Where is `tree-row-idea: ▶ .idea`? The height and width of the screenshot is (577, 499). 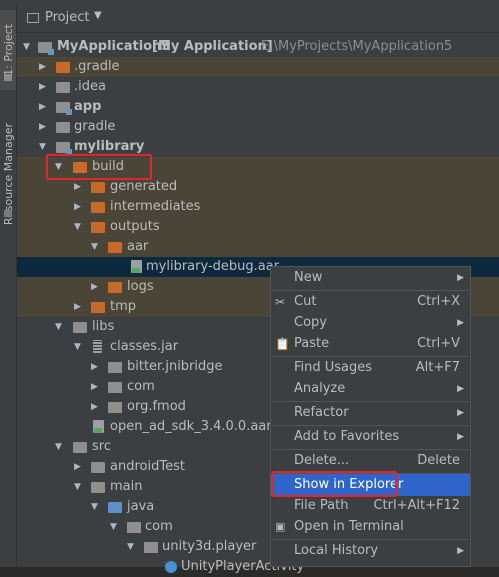
tree-row-idea: ▶ .idea is located at coordinates (258, 87).